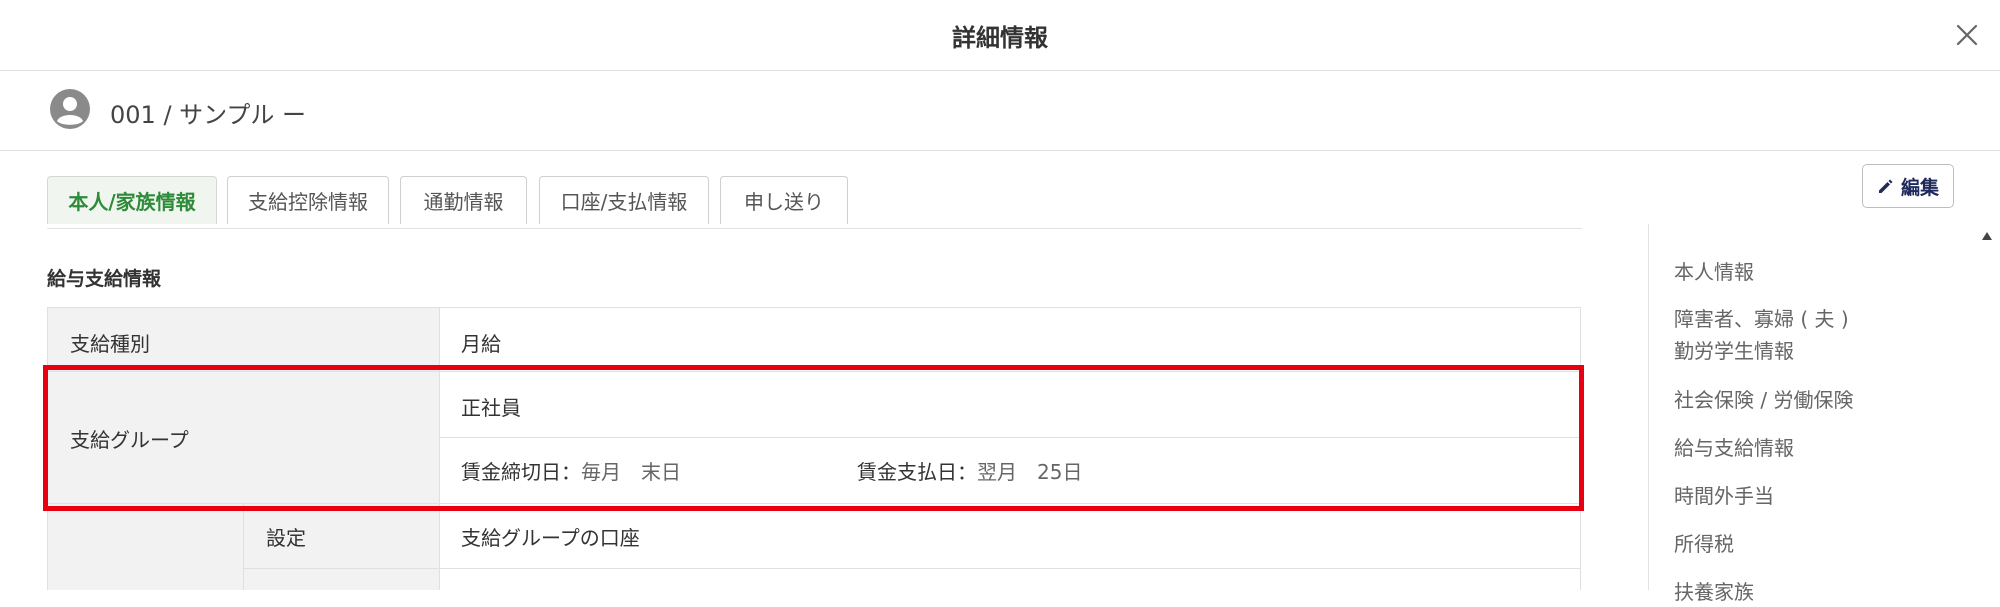 This screenshot has width=2000, height=607. I want to click on modal-title: 詳細情報, so click(1000, 38).